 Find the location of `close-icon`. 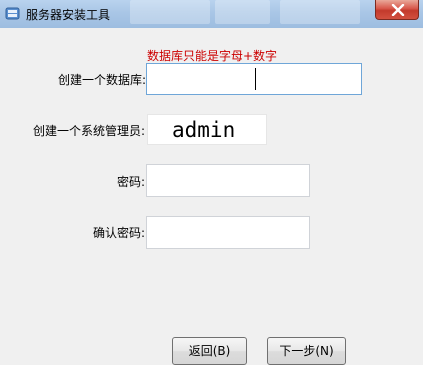

close-icon is located at coordinates (398, 10).